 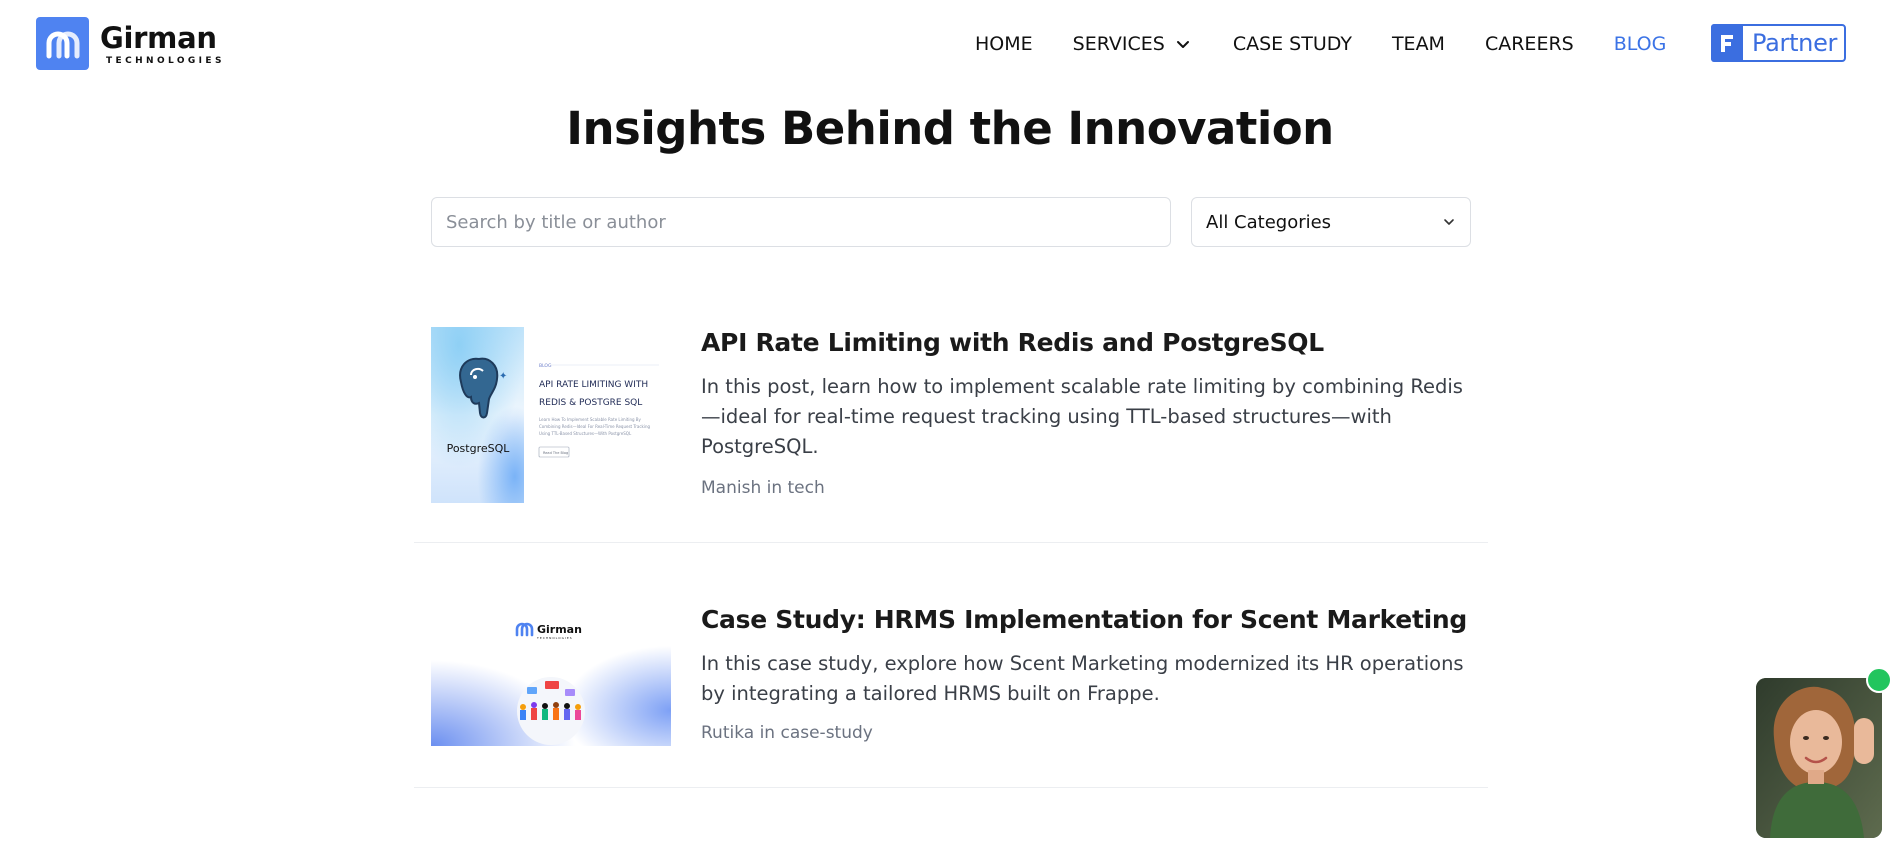 I want to click on video-chat-widget, so click(x=1819, y=758).